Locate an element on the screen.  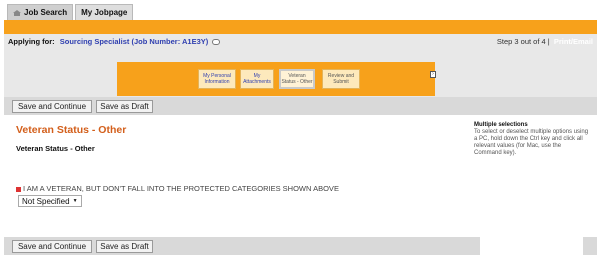
applying-label: Applying for: is located at coordinates (31, 41).